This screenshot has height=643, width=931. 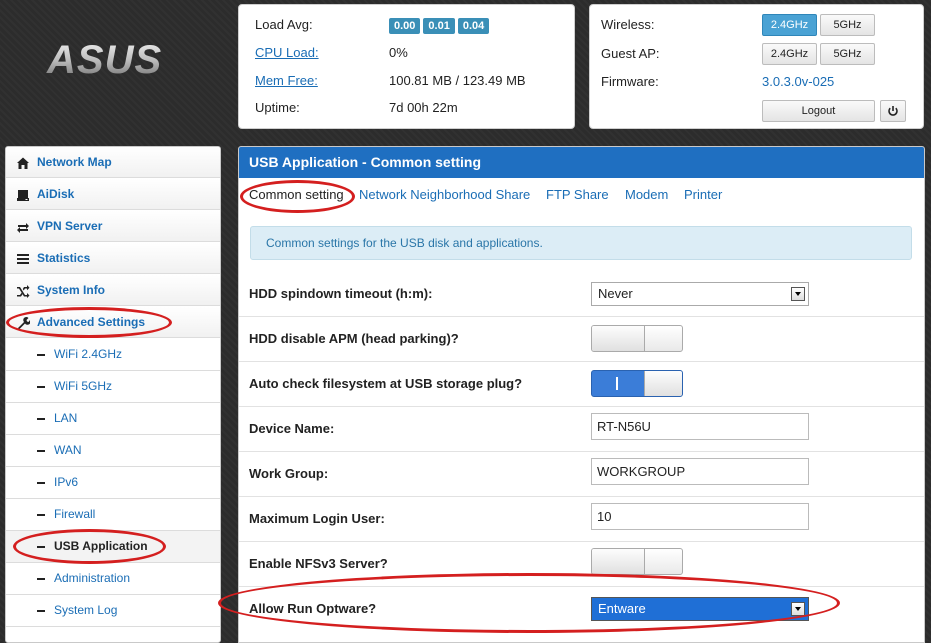 What do you see at coordinates (615, 293) in the screenshot?
I see `select-value: Never` at bounding box center [615, 293].